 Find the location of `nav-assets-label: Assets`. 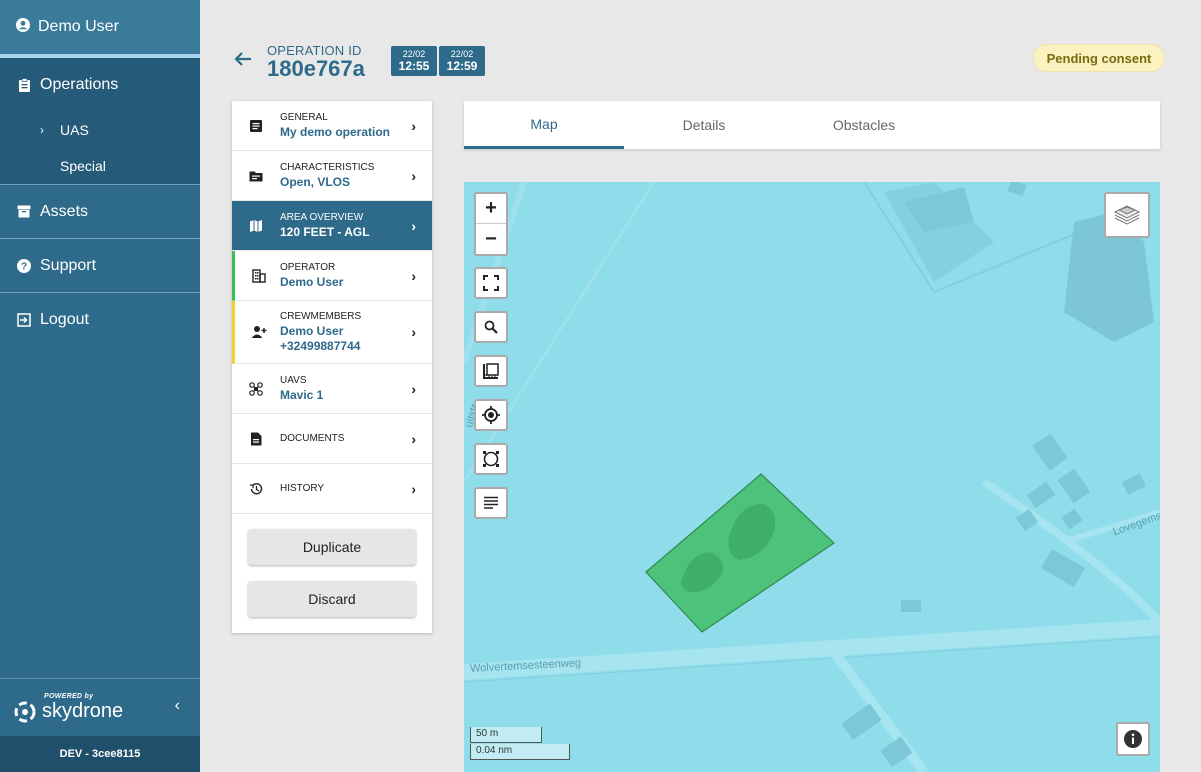

nav-assets-label: Assets is located at coordinates (64, 211).